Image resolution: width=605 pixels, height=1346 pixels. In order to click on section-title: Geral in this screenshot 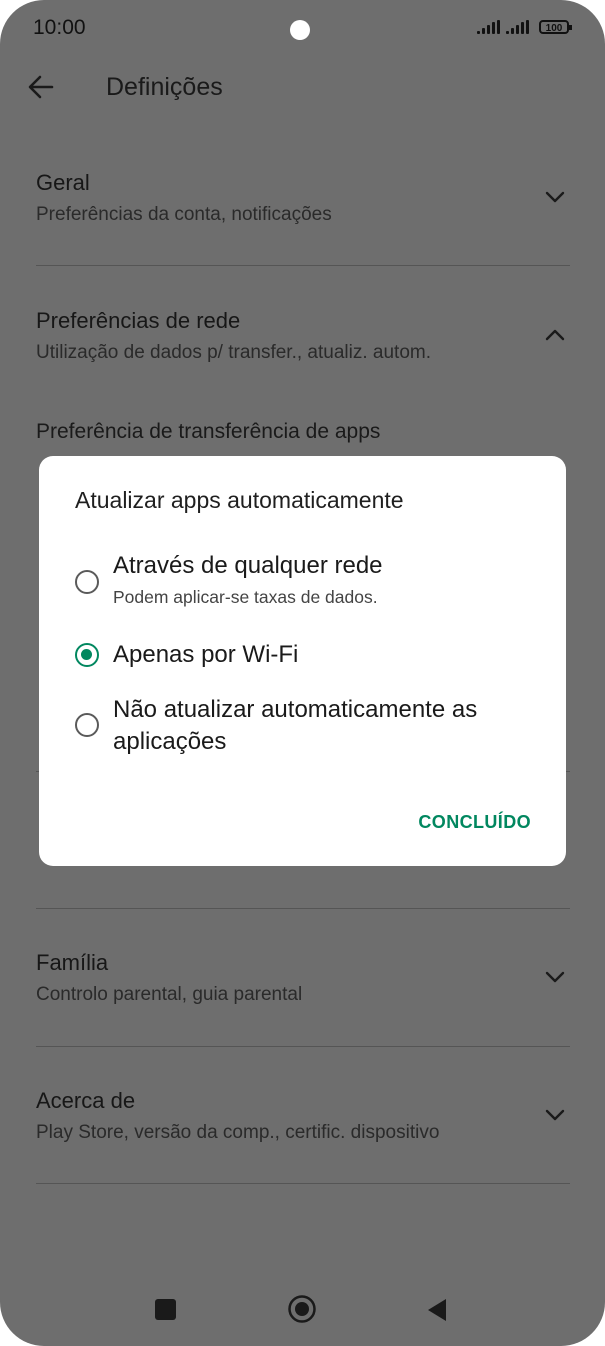, I will do `click(63, 182)`.